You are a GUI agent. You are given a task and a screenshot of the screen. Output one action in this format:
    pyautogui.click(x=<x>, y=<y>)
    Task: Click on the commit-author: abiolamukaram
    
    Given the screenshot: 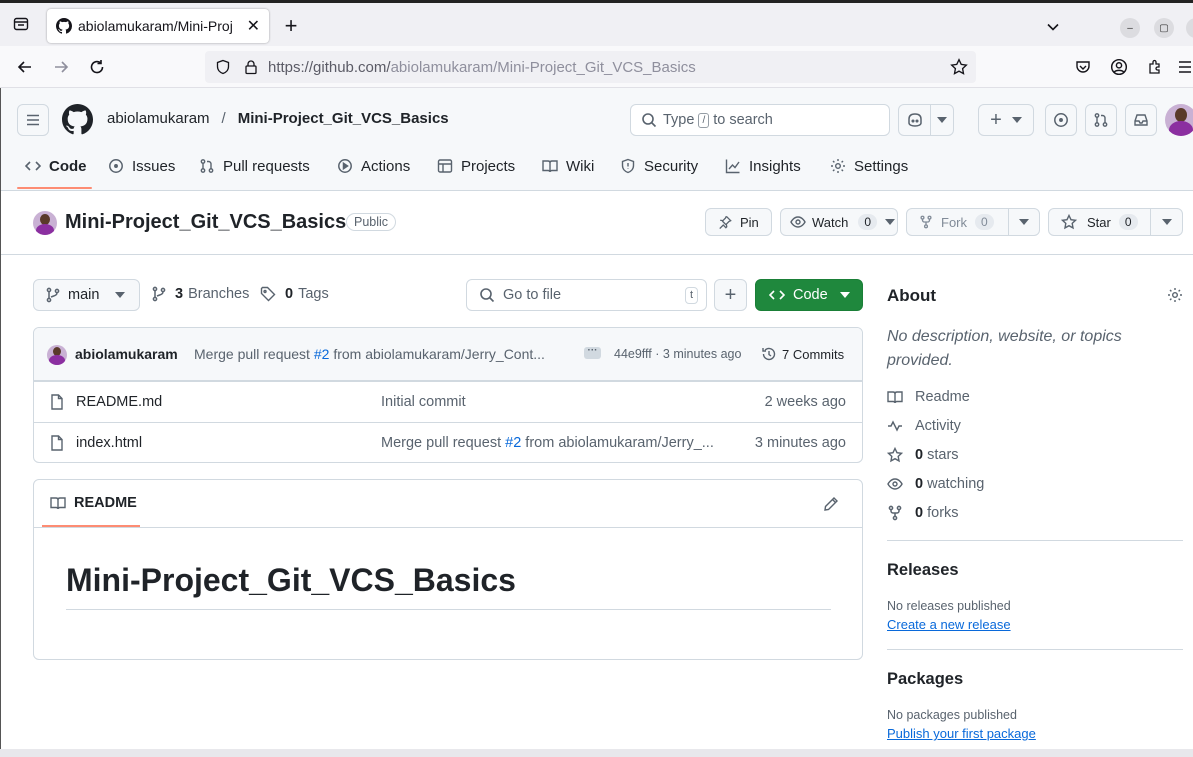 What is the action you would take?
    pyautogui.click(x=126, y=354)
    